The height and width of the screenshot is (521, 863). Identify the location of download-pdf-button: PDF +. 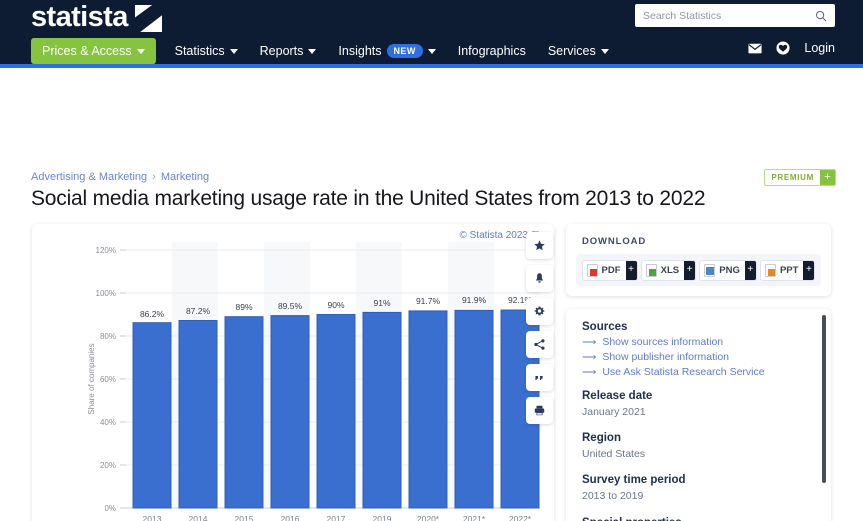
(609, 270).